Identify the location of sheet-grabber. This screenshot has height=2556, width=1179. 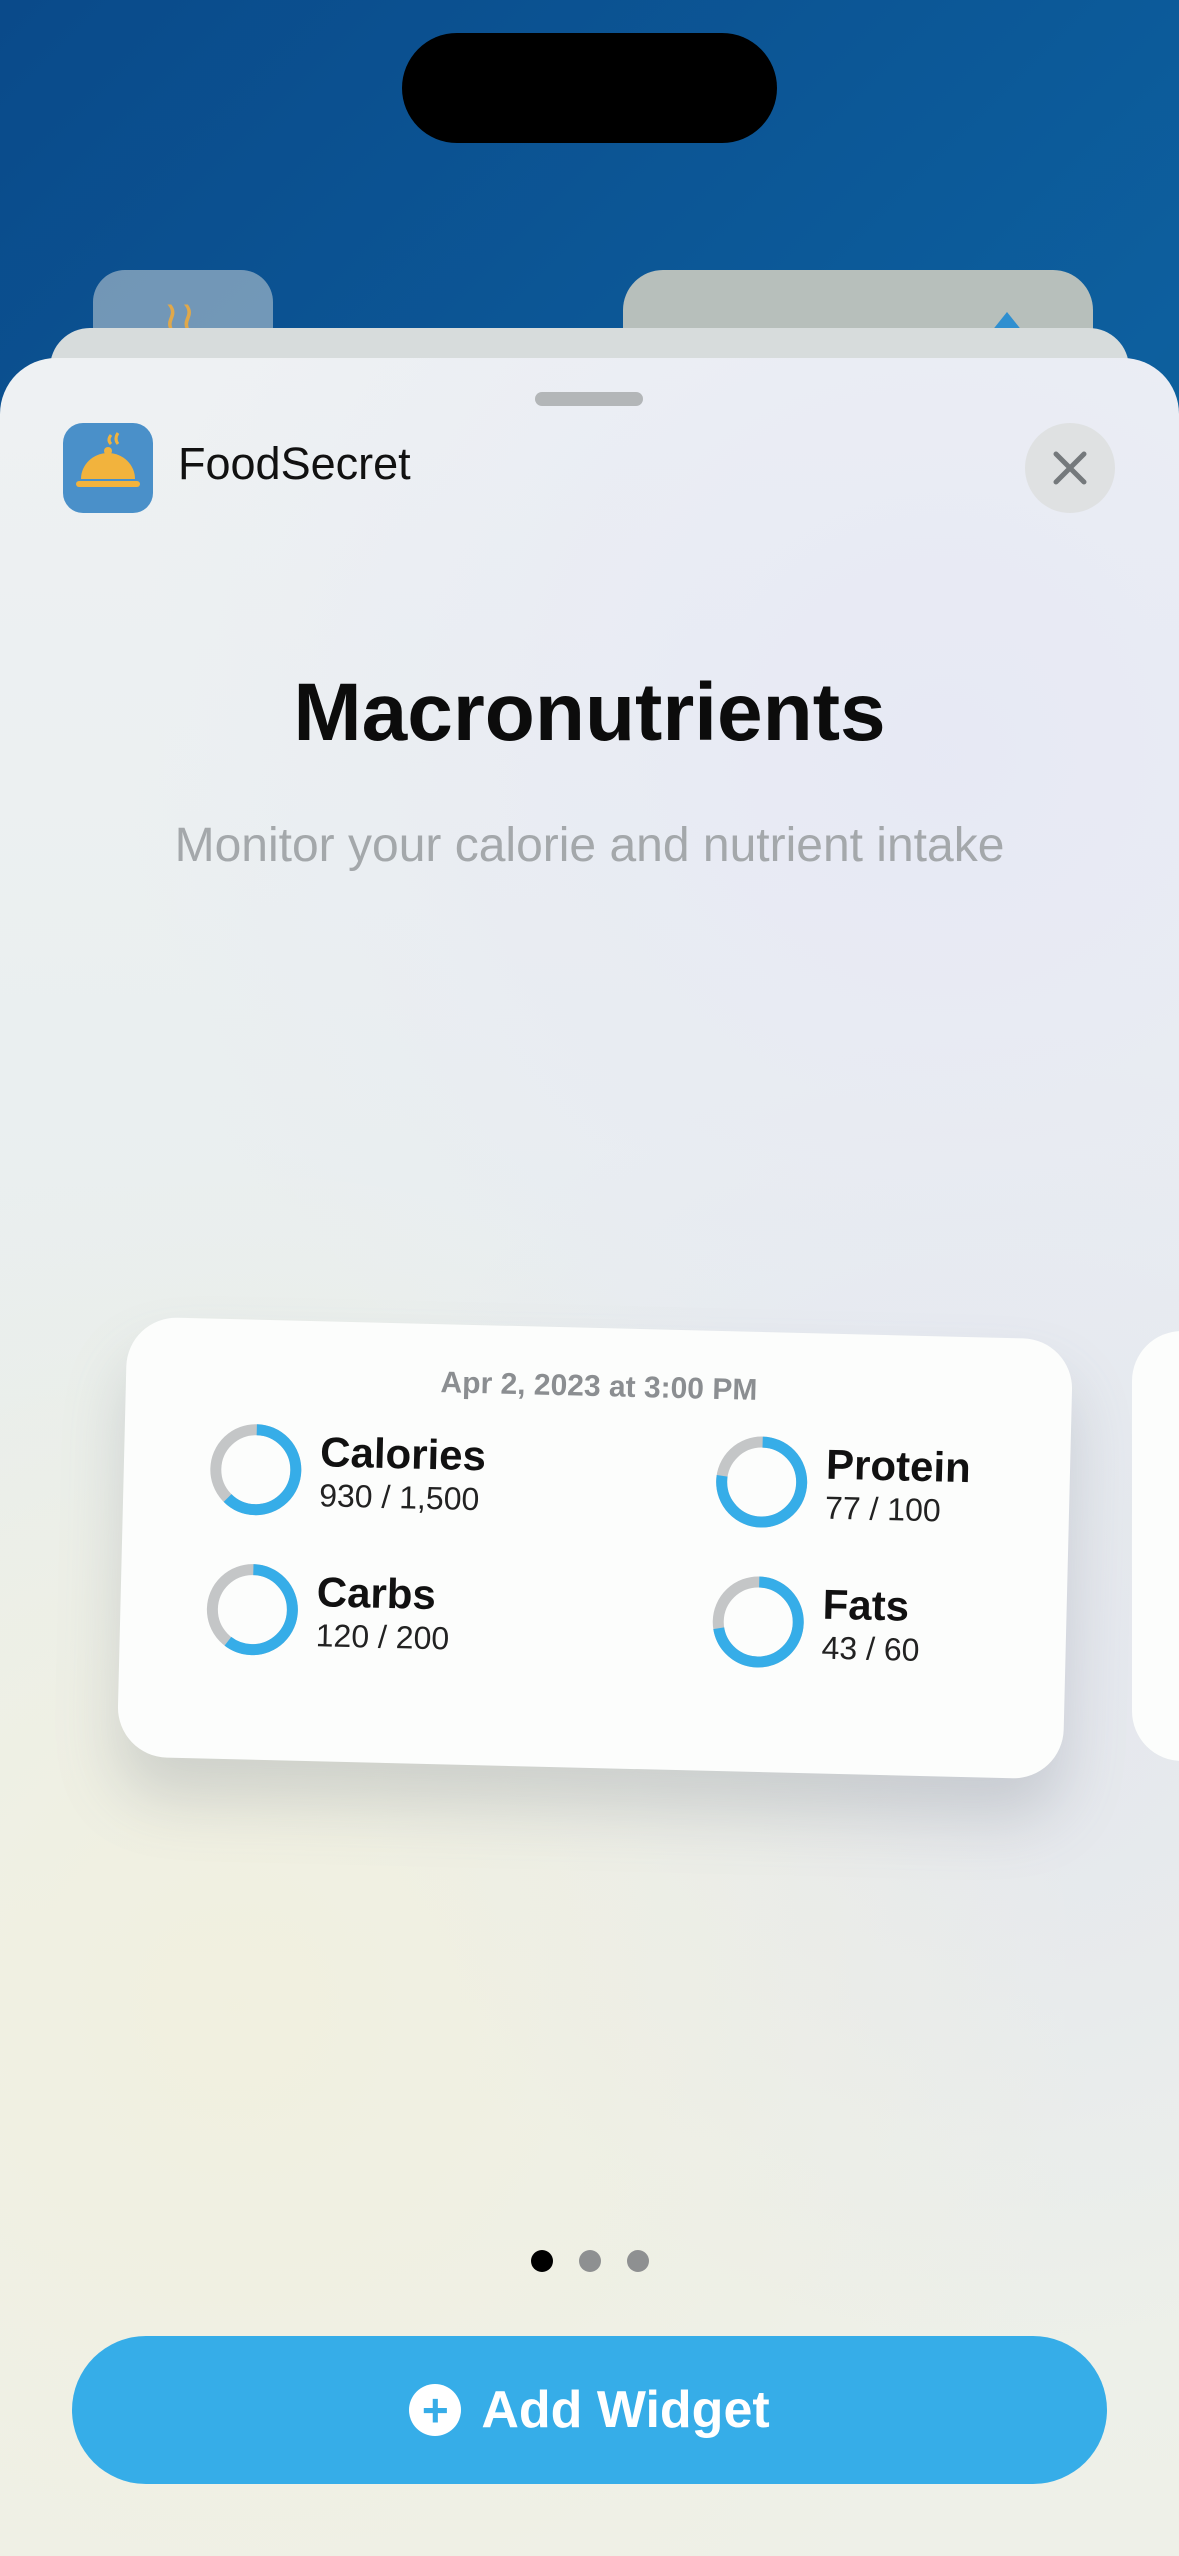
(589, 399).